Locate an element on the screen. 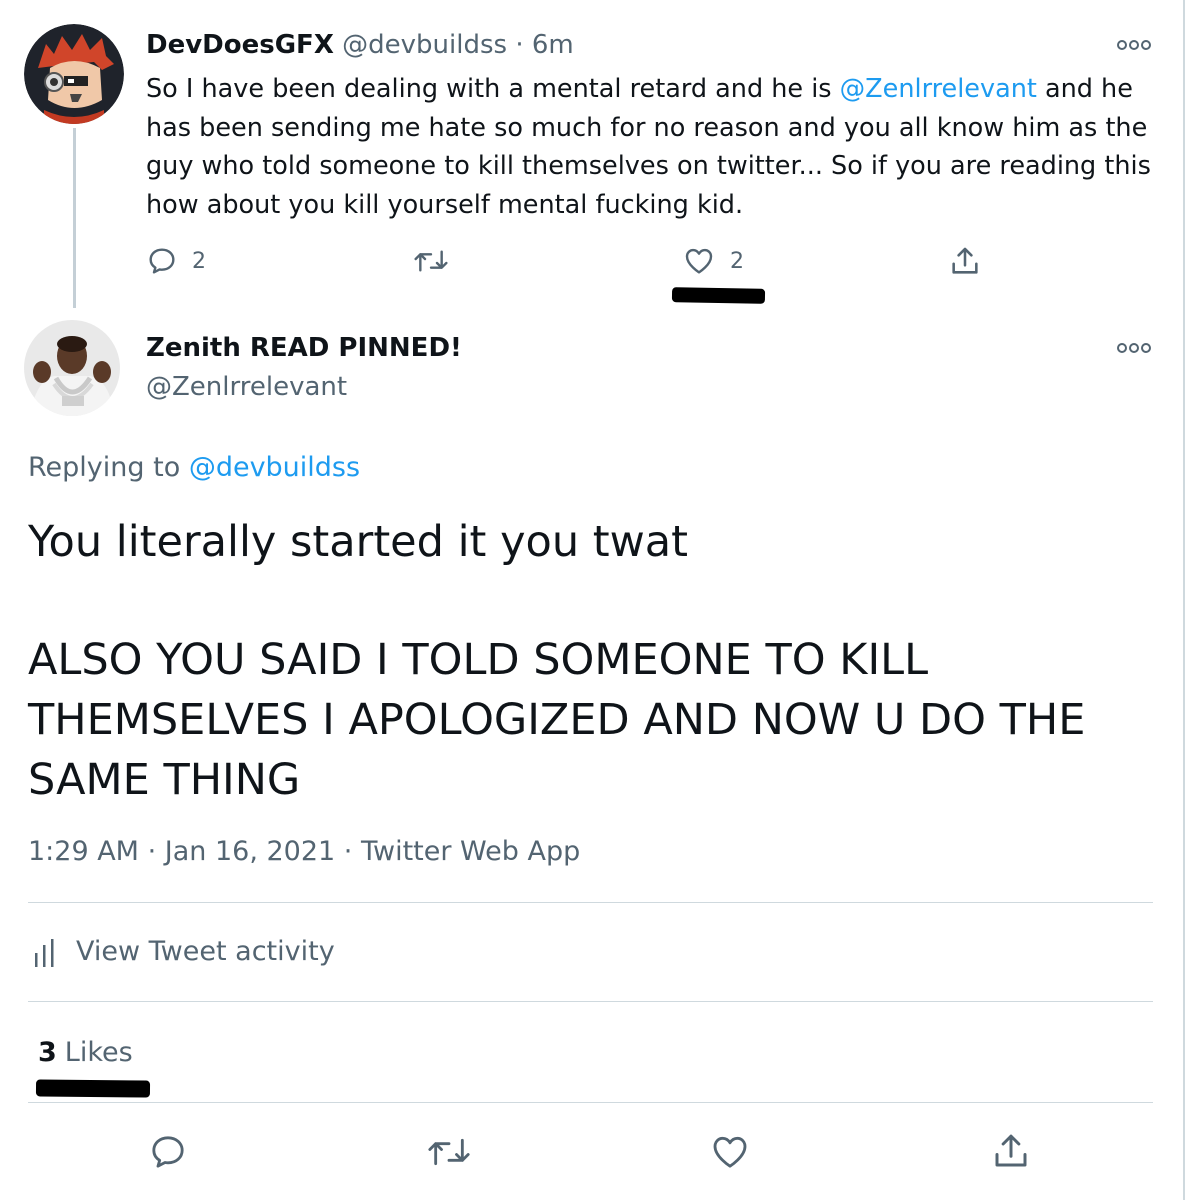 The image size is (1185, 1200). tweet-date: Jan 16, 2021 is located at coordinates (250, 851).